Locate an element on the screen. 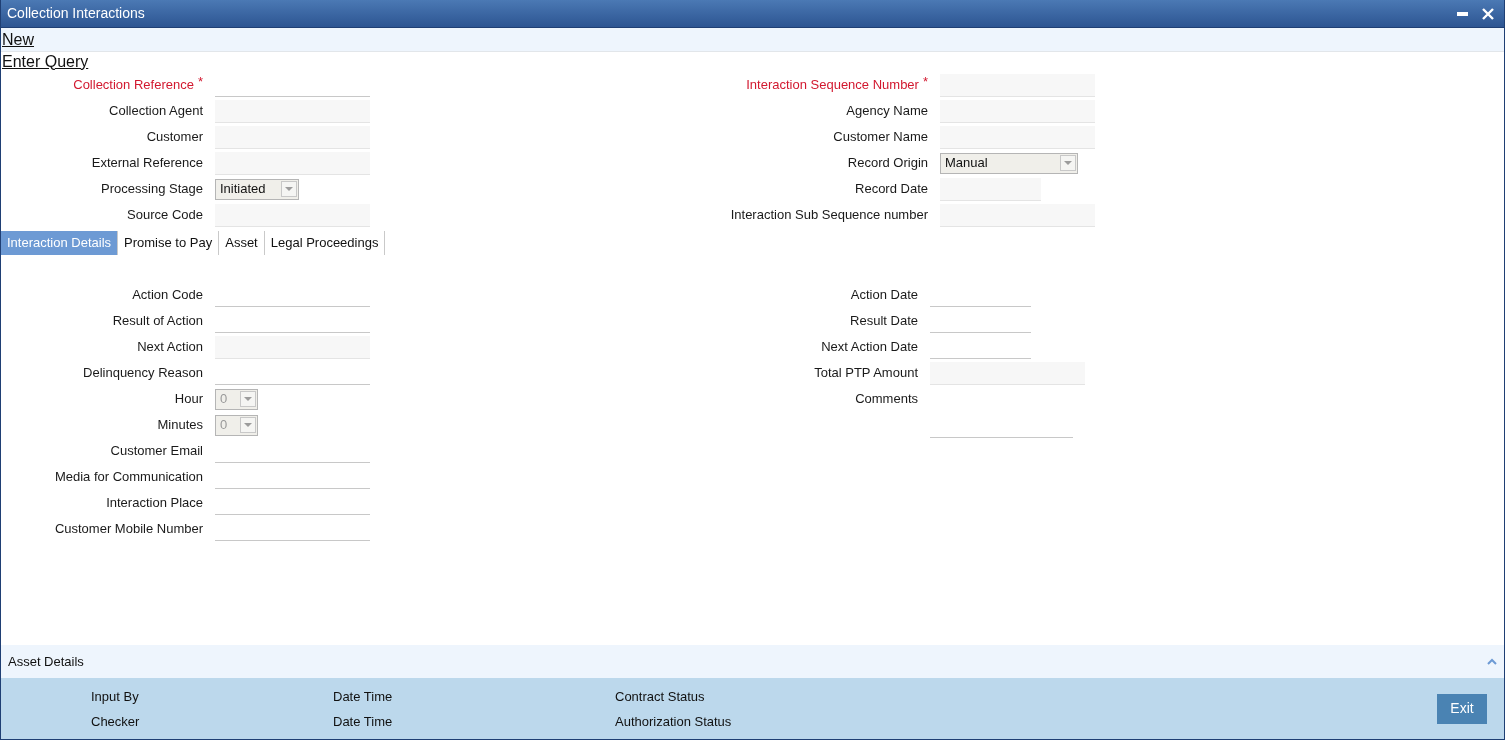 The image size is (1505, 740). field-label: Interaction Sequence Number is located at coordinates (832, 85).